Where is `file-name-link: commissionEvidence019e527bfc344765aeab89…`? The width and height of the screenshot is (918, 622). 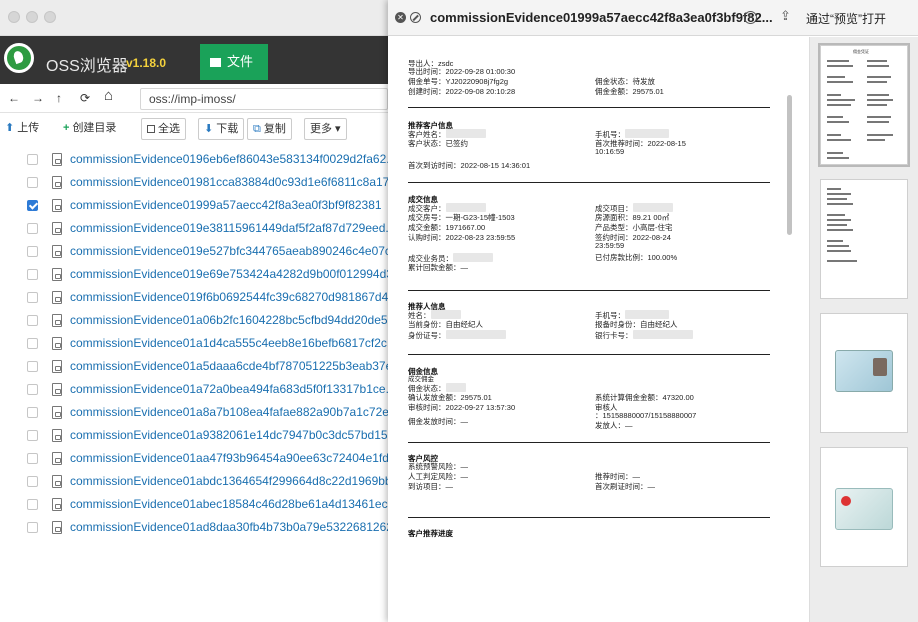
file-name-link: commissionEvidence019e527bfc344765aeab89… is located at coordinates (229, 251).